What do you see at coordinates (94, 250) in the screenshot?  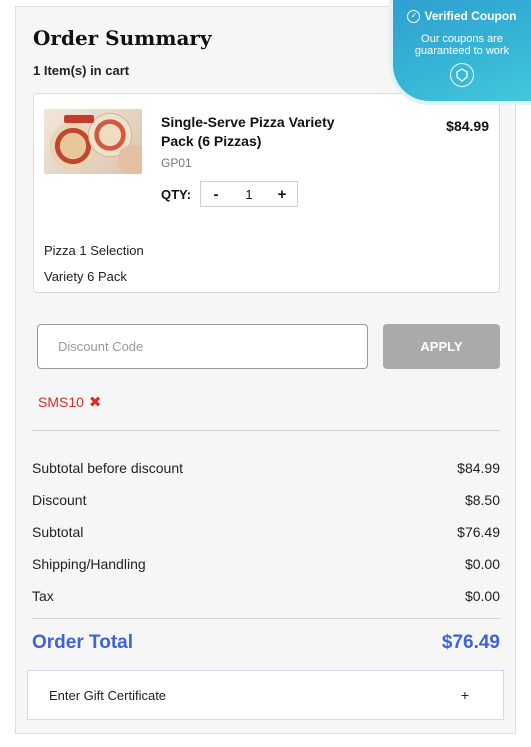 I see `product-option: Pizza 1 Selection` at bounding box center [94, 250].